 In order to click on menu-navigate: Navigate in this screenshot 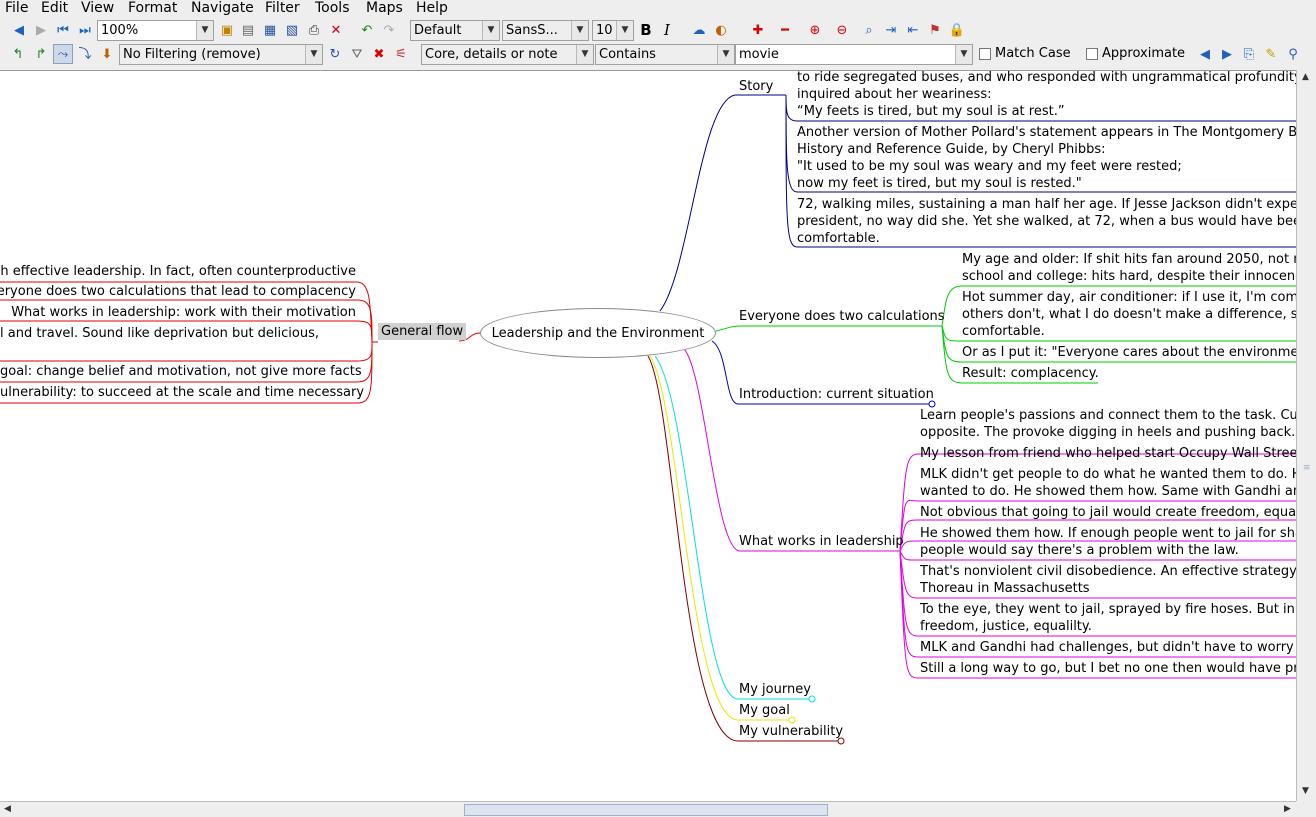, I will do `click(222, 8)`.